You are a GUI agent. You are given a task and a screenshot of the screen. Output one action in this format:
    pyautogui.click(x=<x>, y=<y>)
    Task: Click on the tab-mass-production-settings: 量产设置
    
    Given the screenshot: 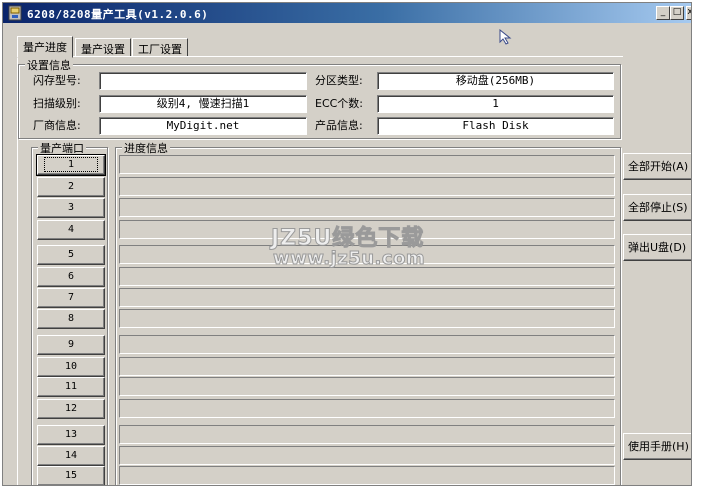 What is the action you would take?
    pyautogui.click(x=103, y=47)
    